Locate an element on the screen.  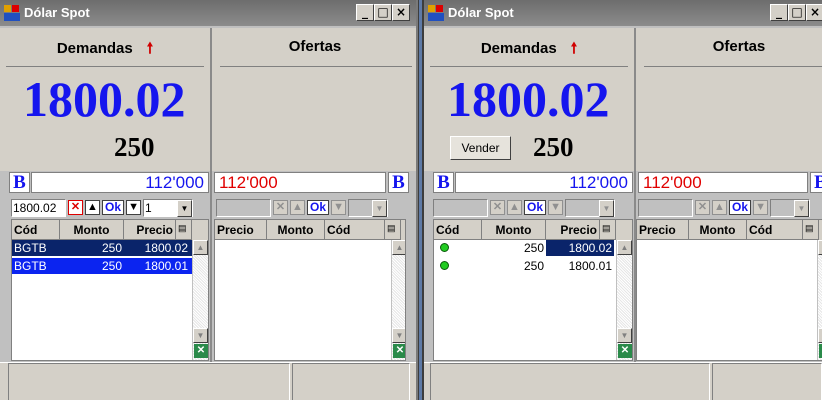
table-row: 250 1800.01 is located at coordinates (525, 266).